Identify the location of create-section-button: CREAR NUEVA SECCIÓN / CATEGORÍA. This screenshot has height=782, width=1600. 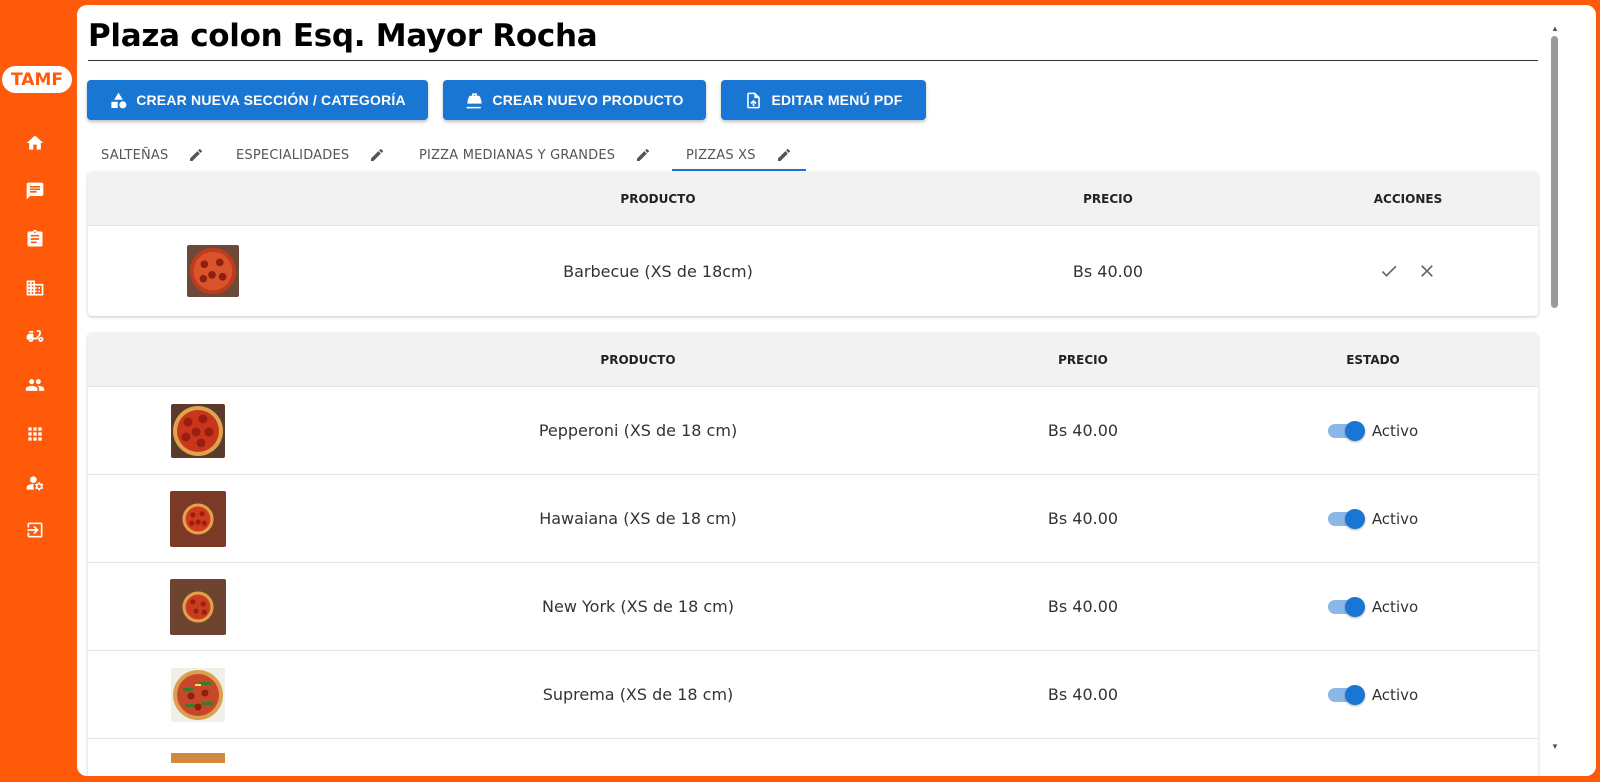
(257, 100).